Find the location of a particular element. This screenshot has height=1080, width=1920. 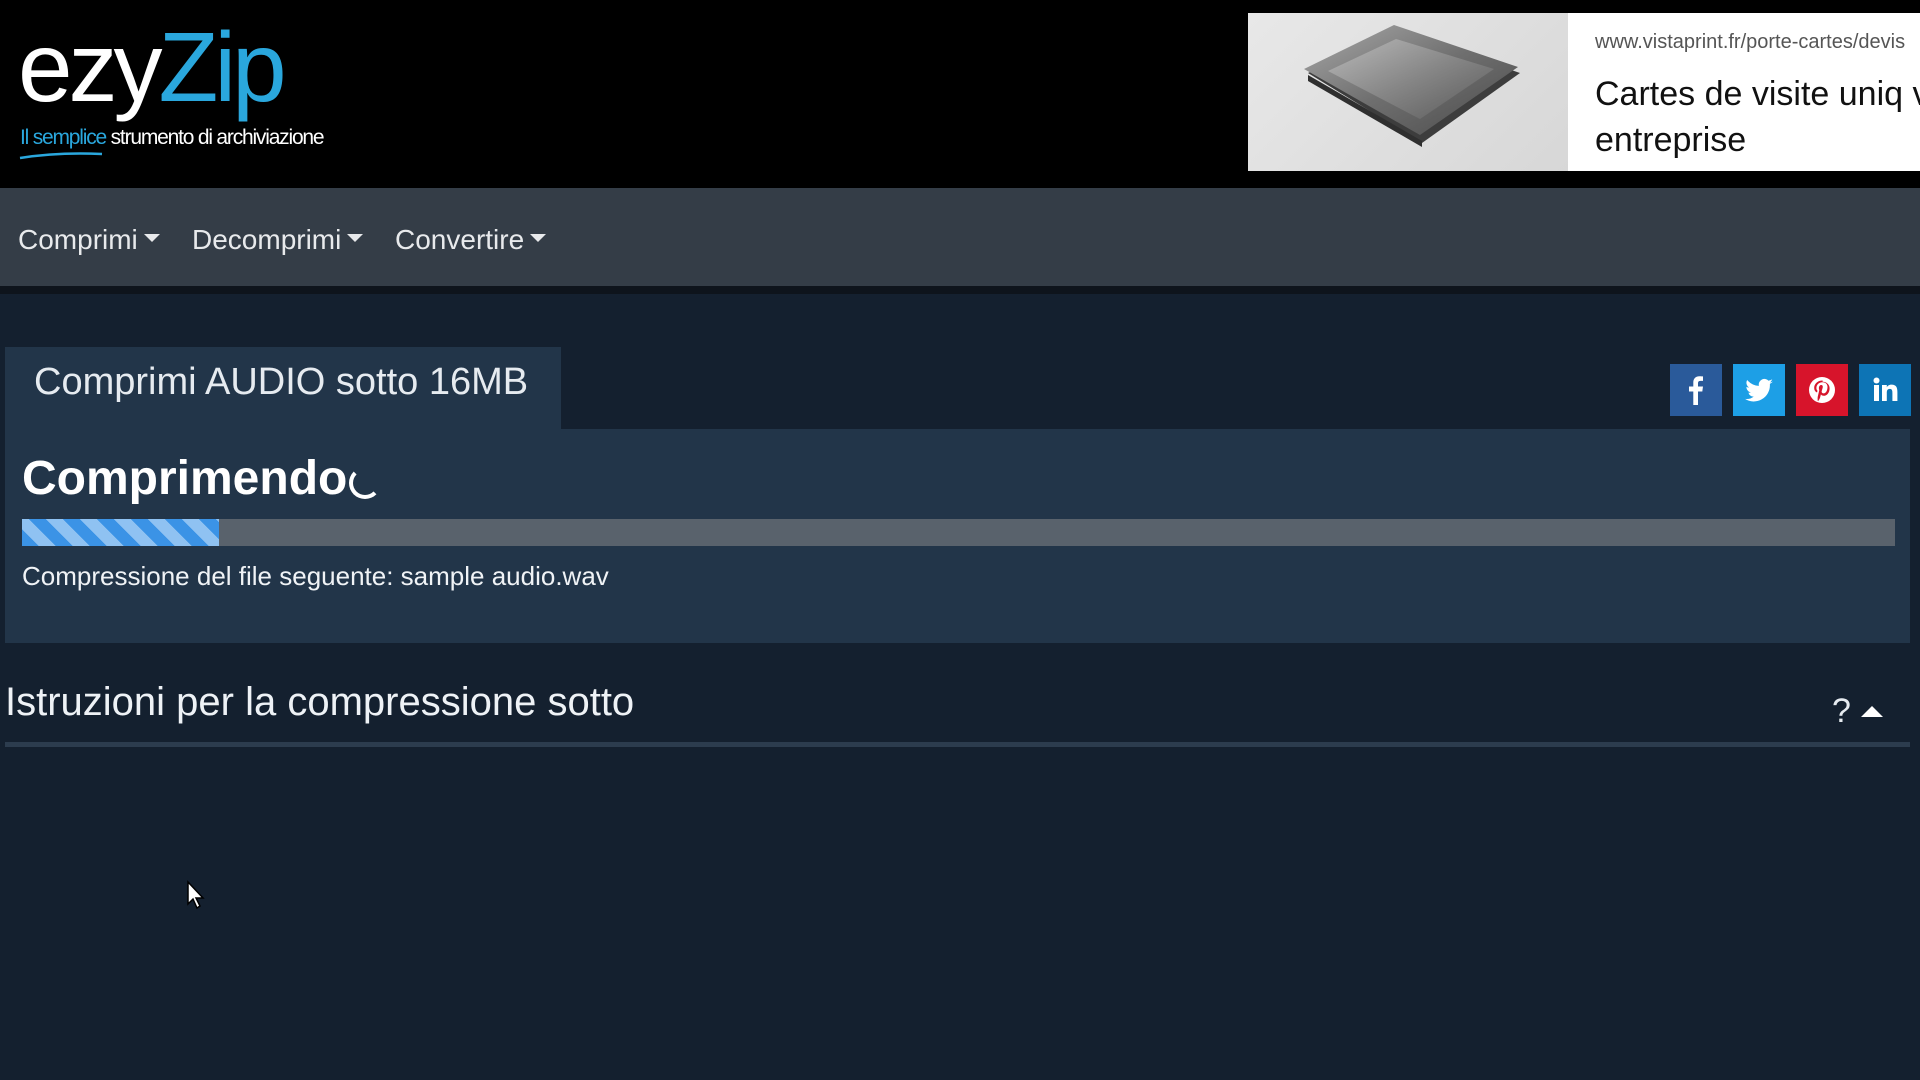

chevron-up-icon is located at coordinates (1872, 711).